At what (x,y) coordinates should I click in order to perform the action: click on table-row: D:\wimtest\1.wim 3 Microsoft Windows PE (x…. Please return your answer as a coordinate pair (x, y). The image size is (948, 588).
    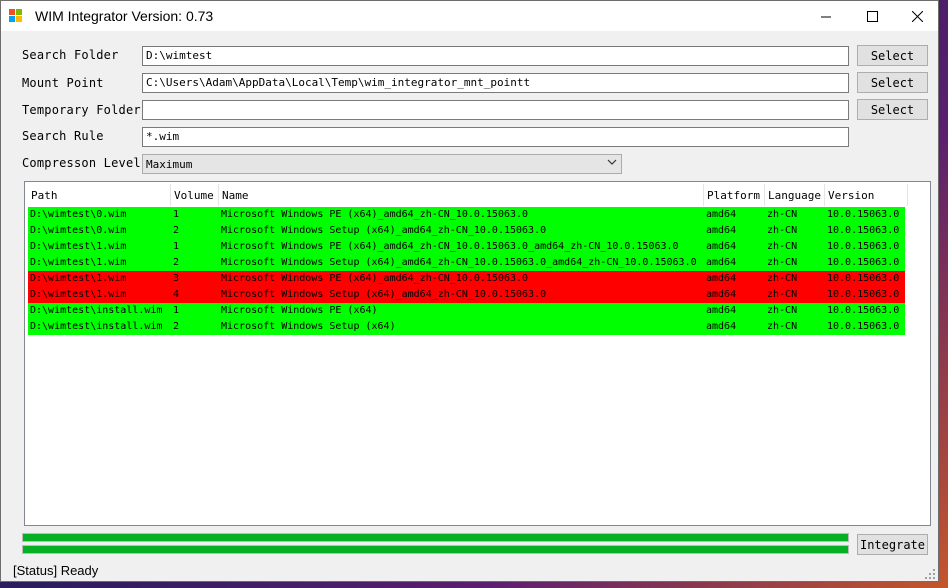
    Looking at the image, I should click on (466, 279).